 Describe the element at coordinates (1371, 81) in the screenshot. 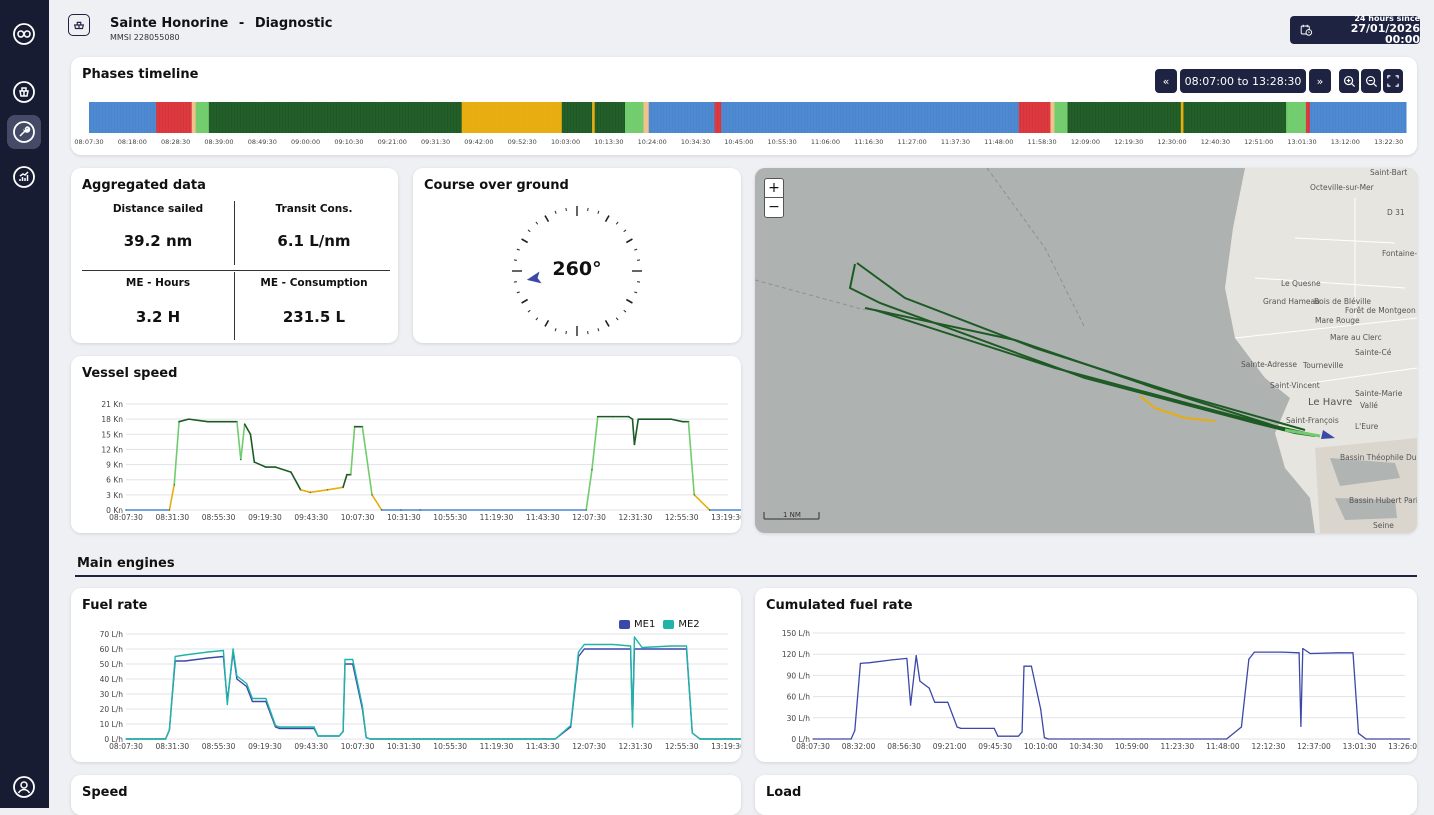

I see `zoom-out-icon` at that location.